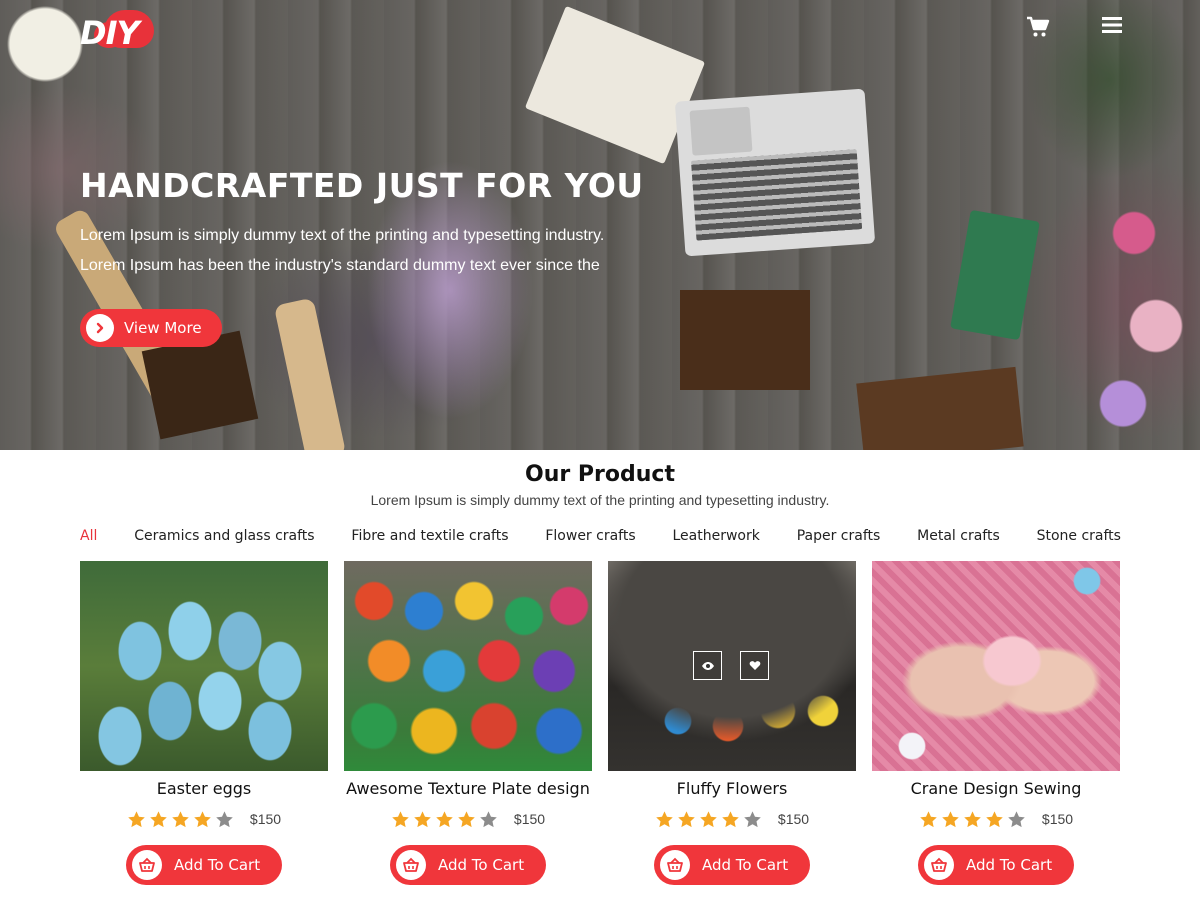  I want to click on heart-icon, so click(754, 665).